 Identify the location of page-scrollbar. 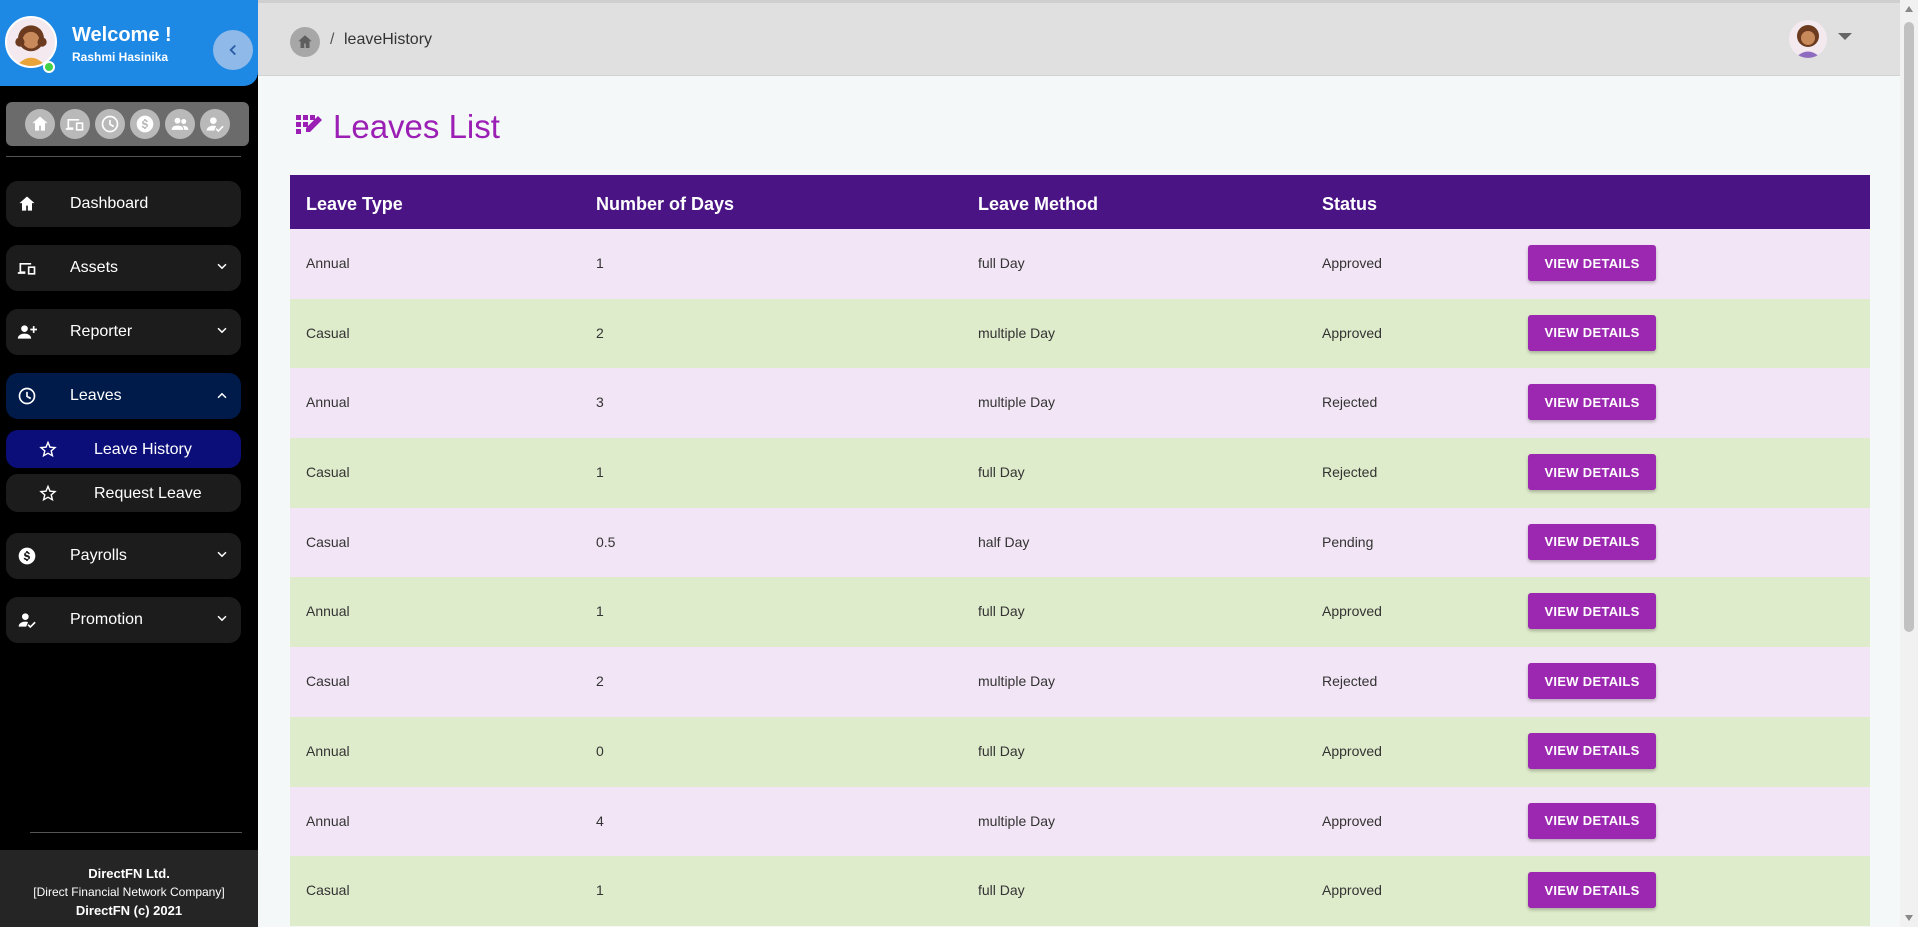
(1909, 463).